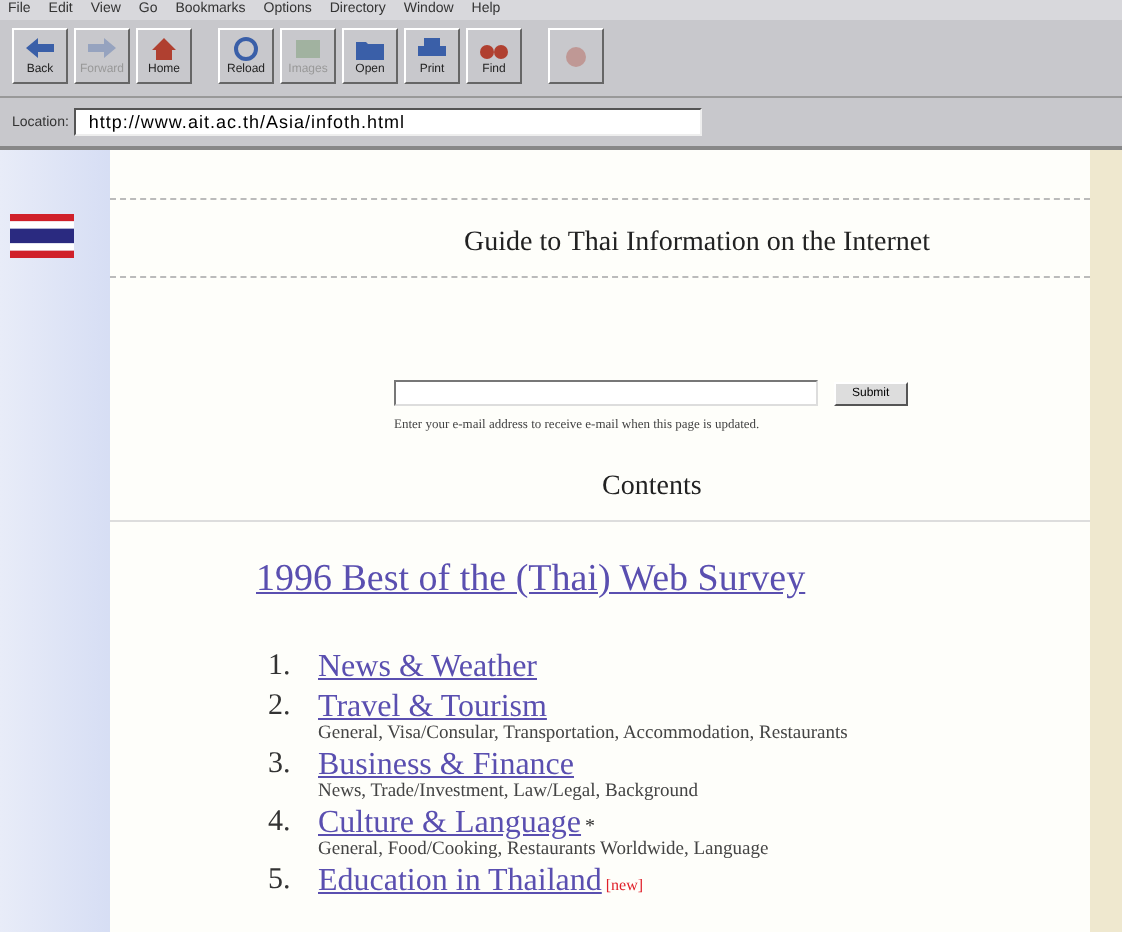 The image size is (1122, 932). I want to click on survey-link: 1996 Best of the (Thai) Web Survey, so click(531, 580).